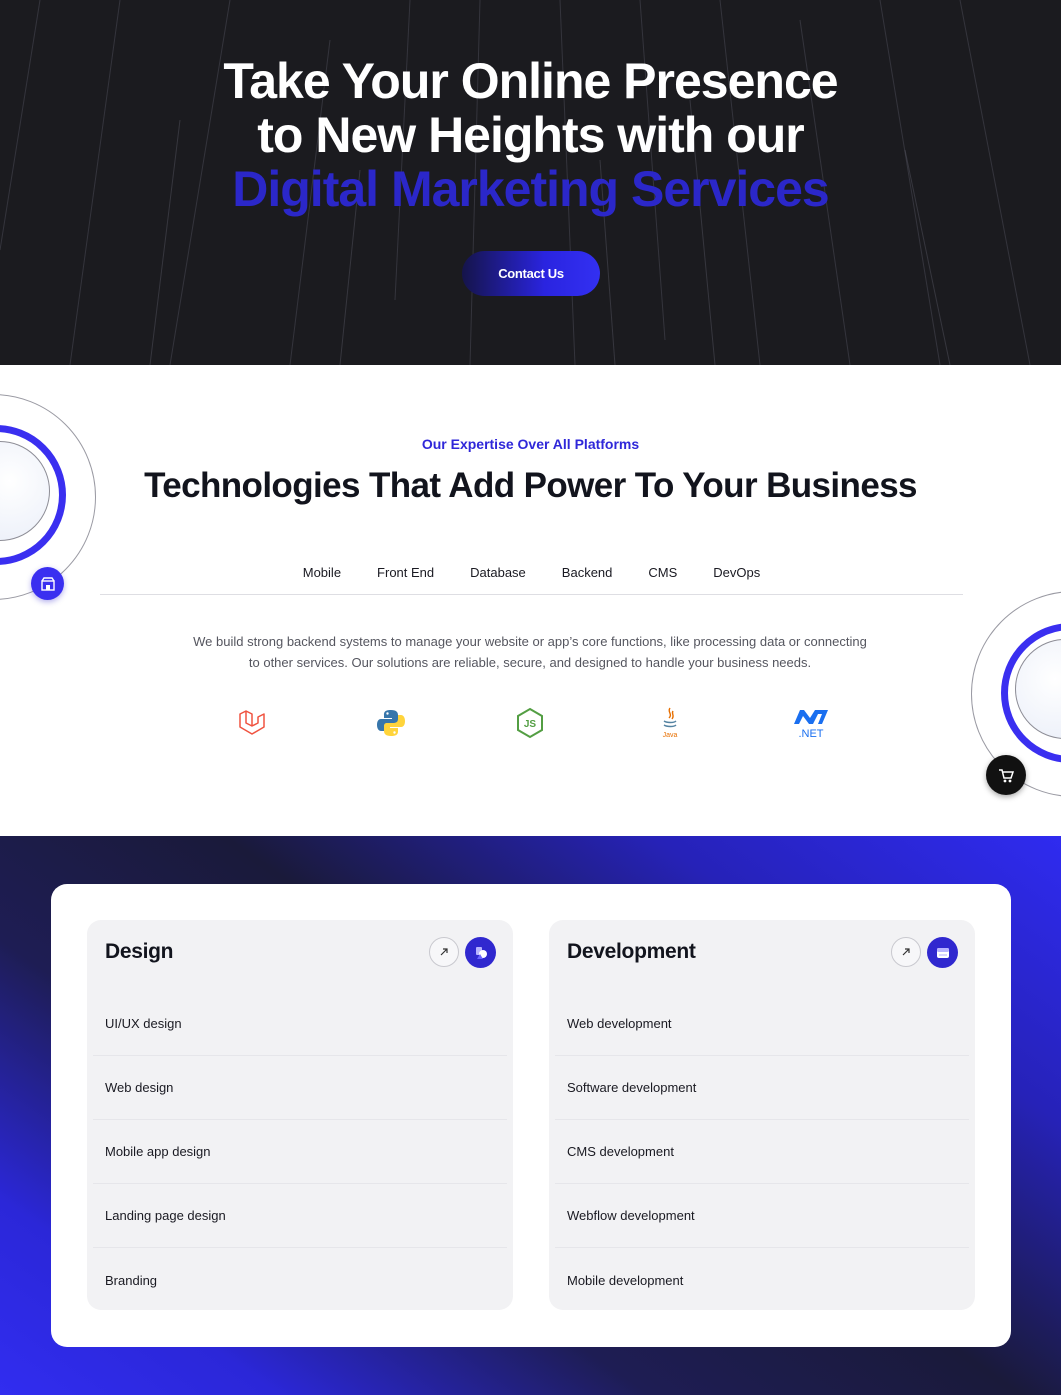  I want to click on python-icon, so click(391, 723).